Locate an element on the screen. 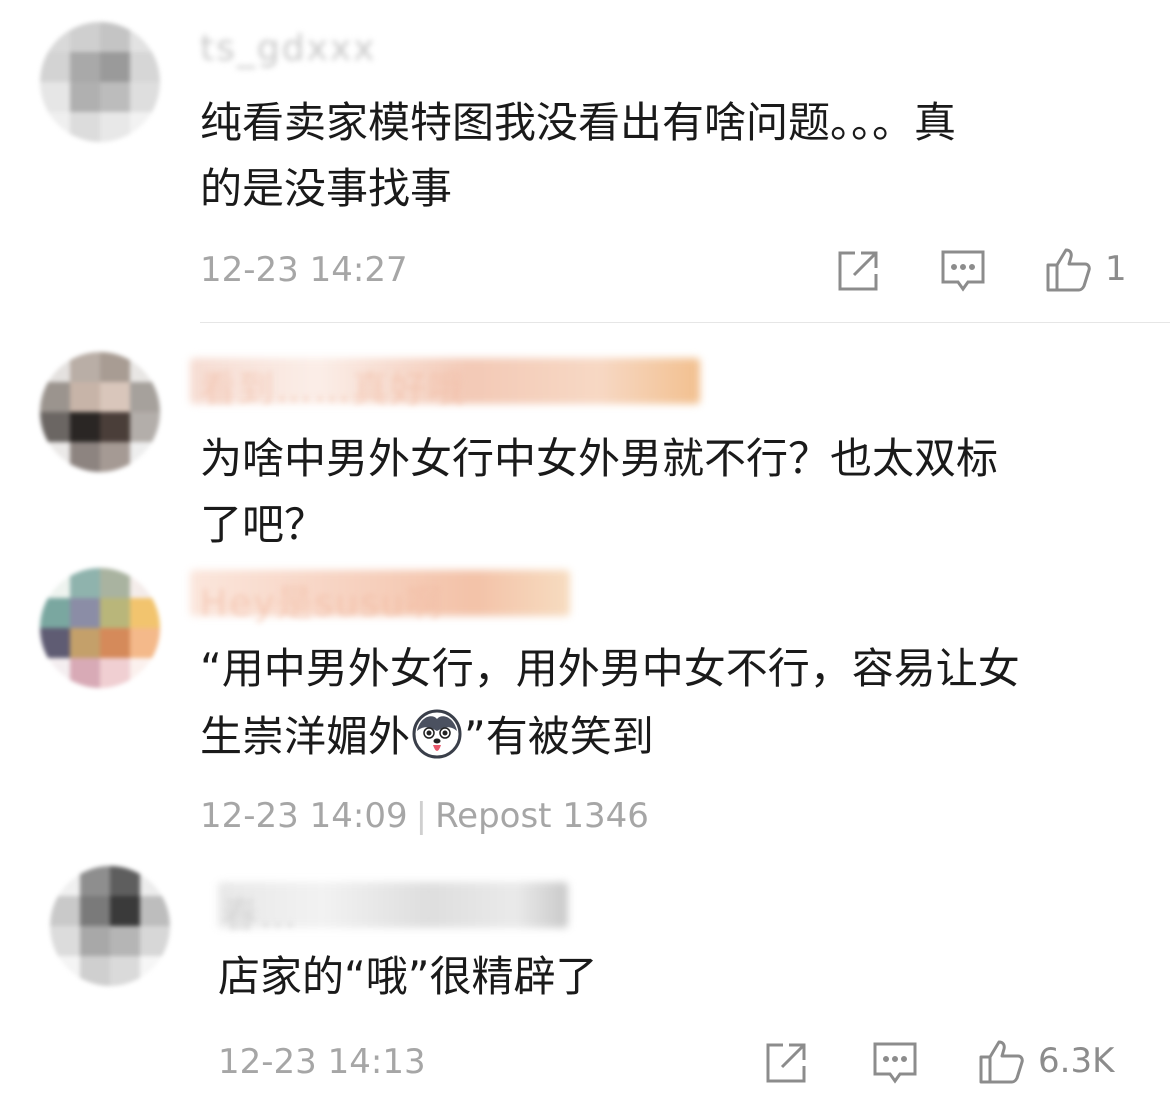  like-count: 6.3K is located at coordinates (1076, 1061).